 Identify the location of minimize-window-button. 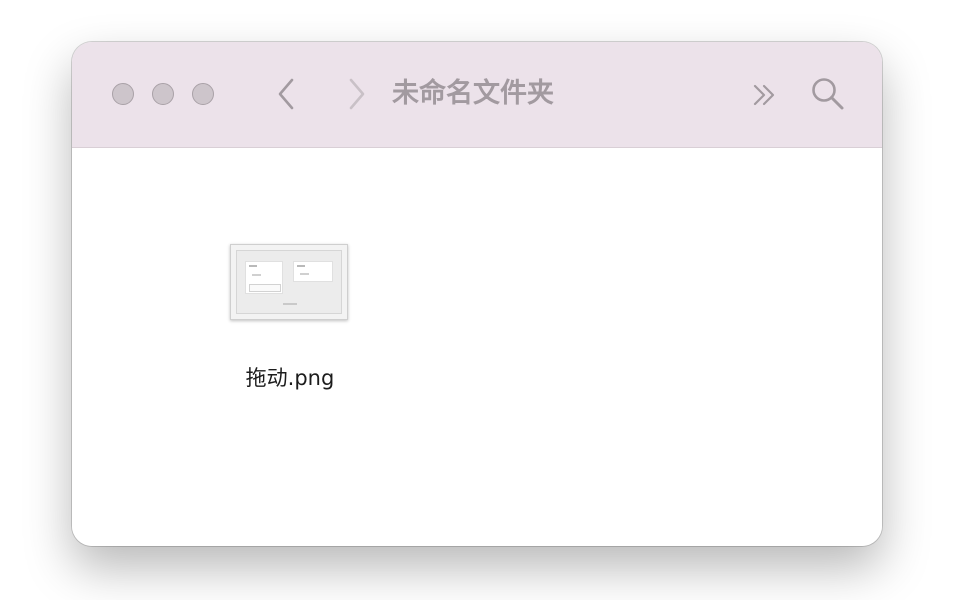
(163, 94).